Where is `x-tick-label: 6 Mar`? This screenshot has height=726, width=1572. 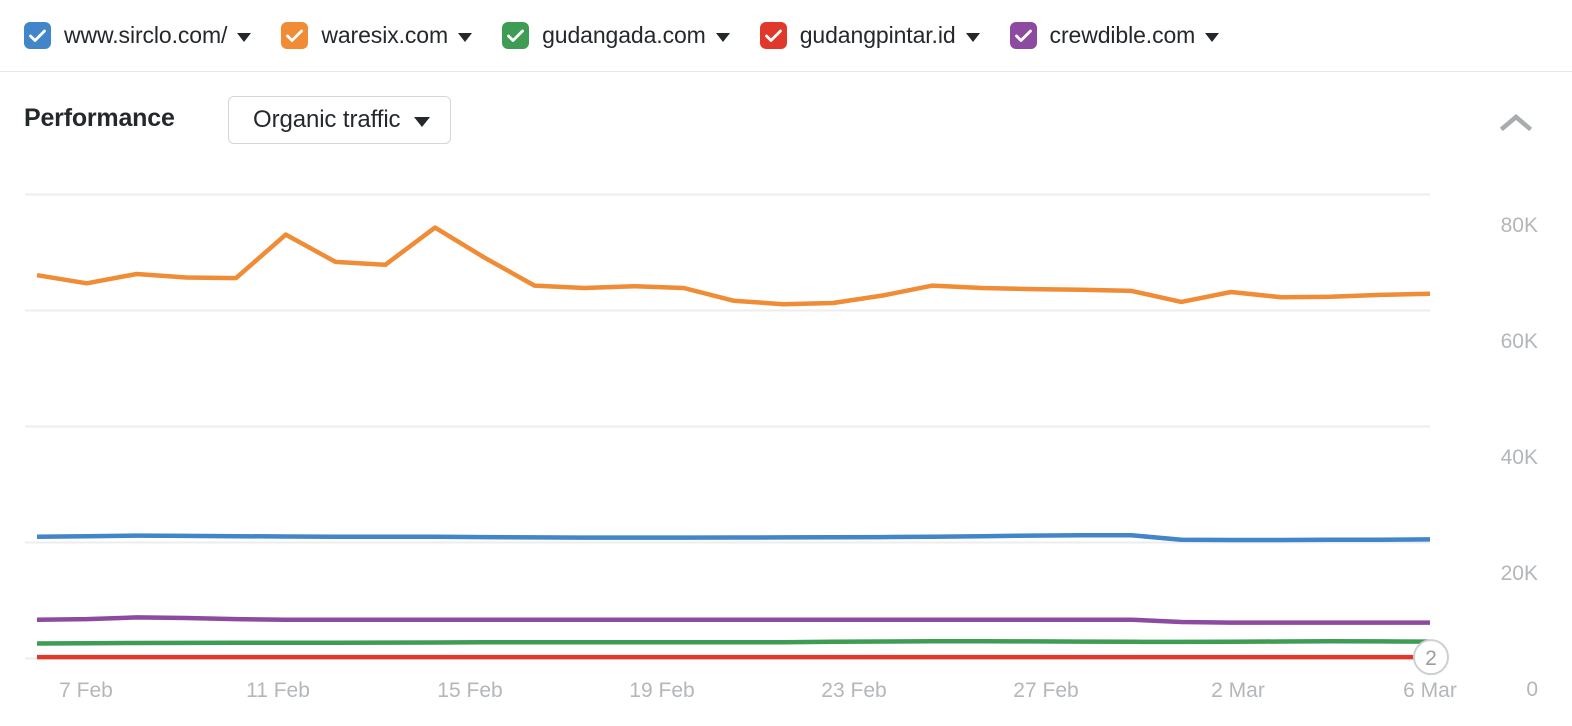
x-tick-label: 6 Mar is located at coordinates (1430, 690).